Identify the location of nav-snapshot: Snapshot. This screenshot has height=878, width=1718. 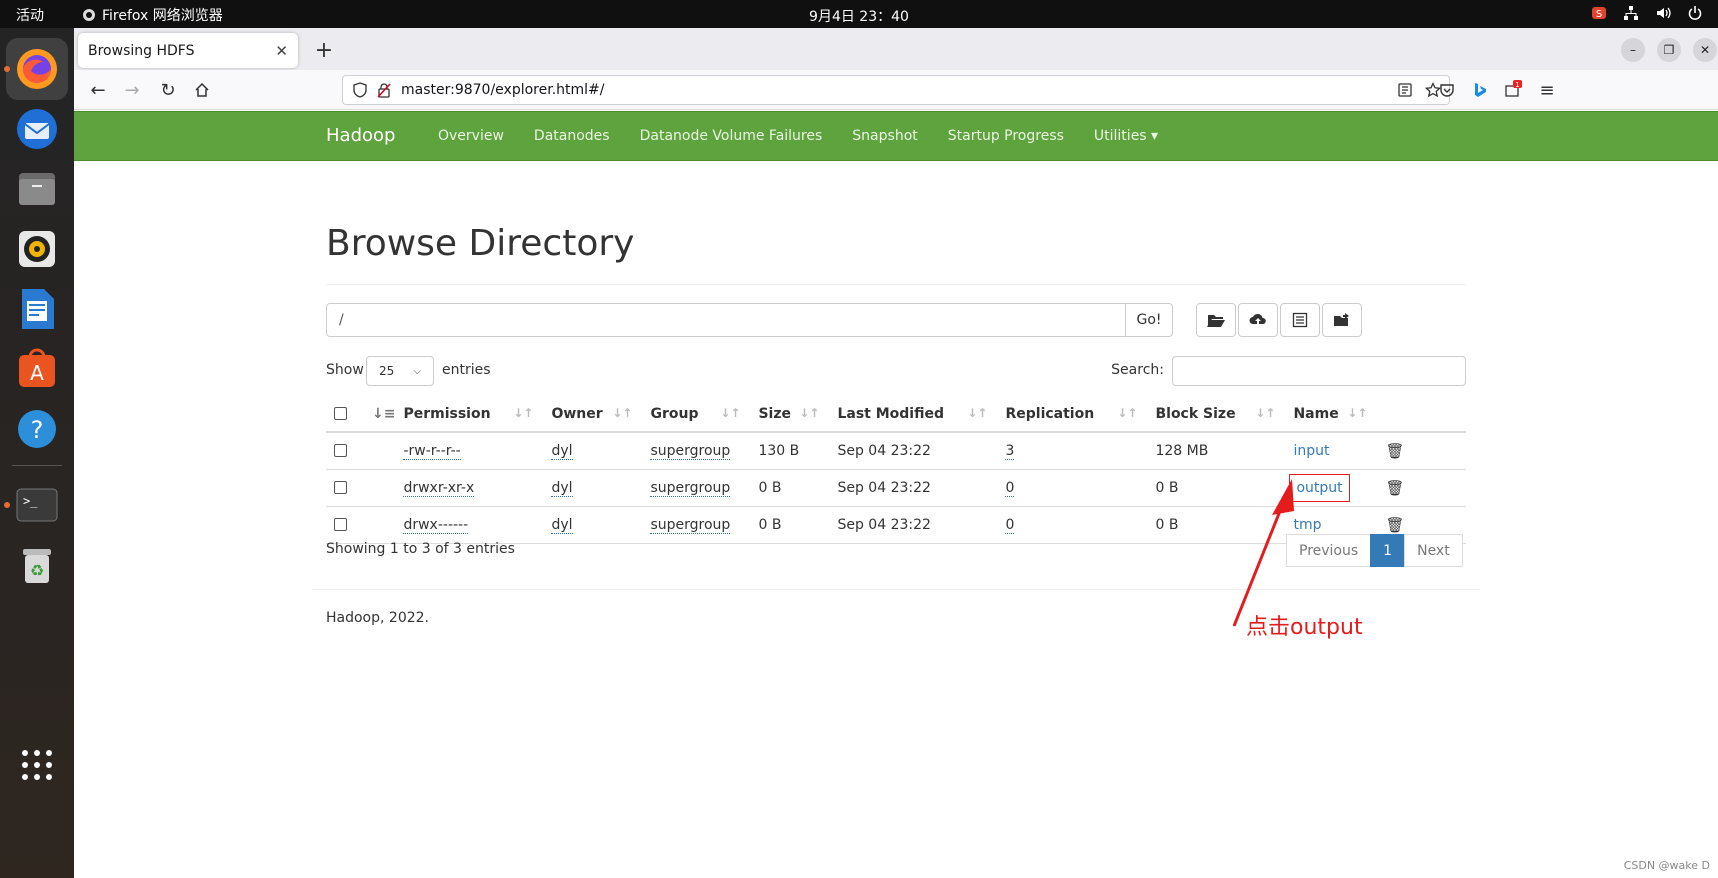
(884, 136).